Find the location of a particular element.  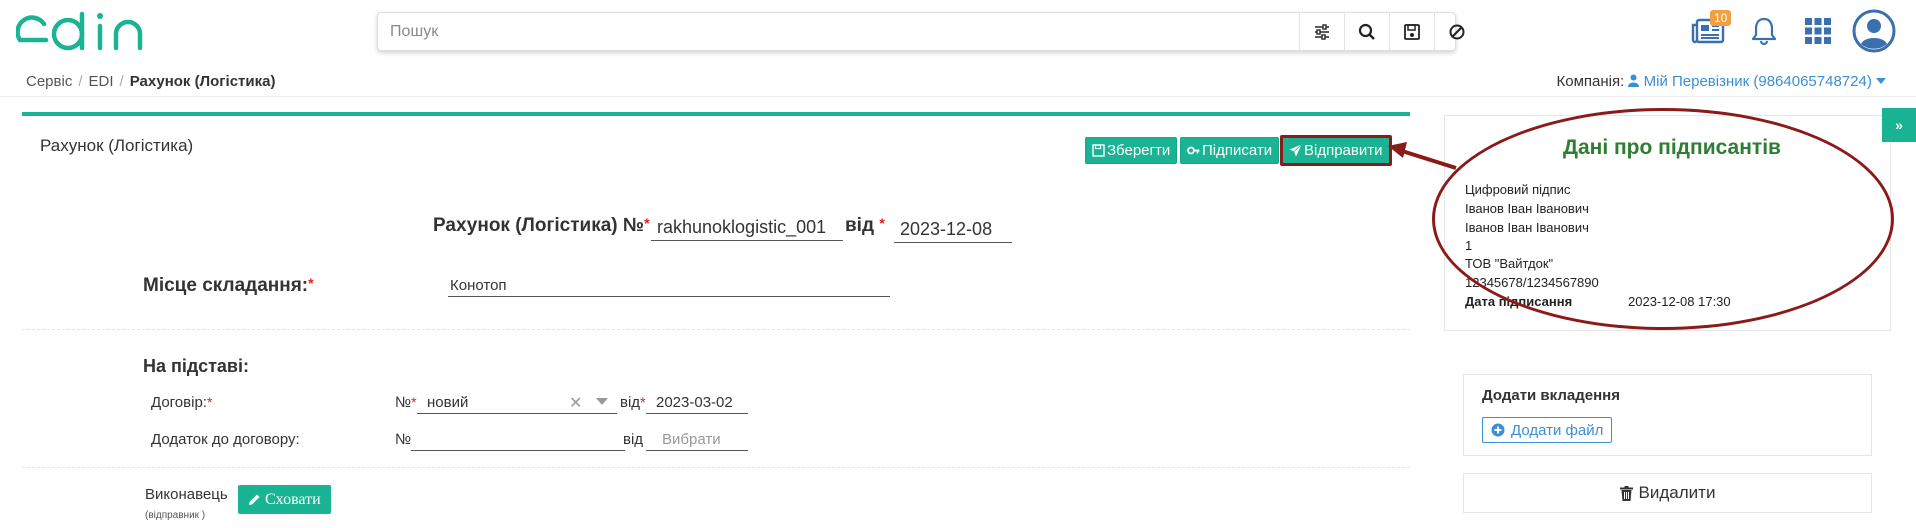

delete-button: Видалити is located at coordinates (1667, 493).